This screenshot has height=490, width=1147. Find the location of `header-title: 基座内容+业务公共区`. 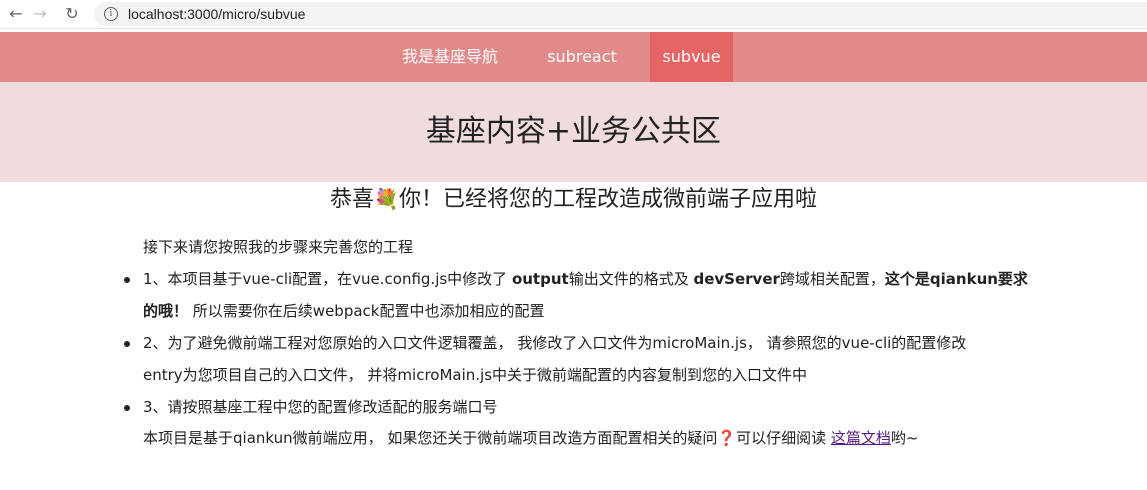

header-title: 基座内容+业务公共区 is located at coordinates (573, 131).